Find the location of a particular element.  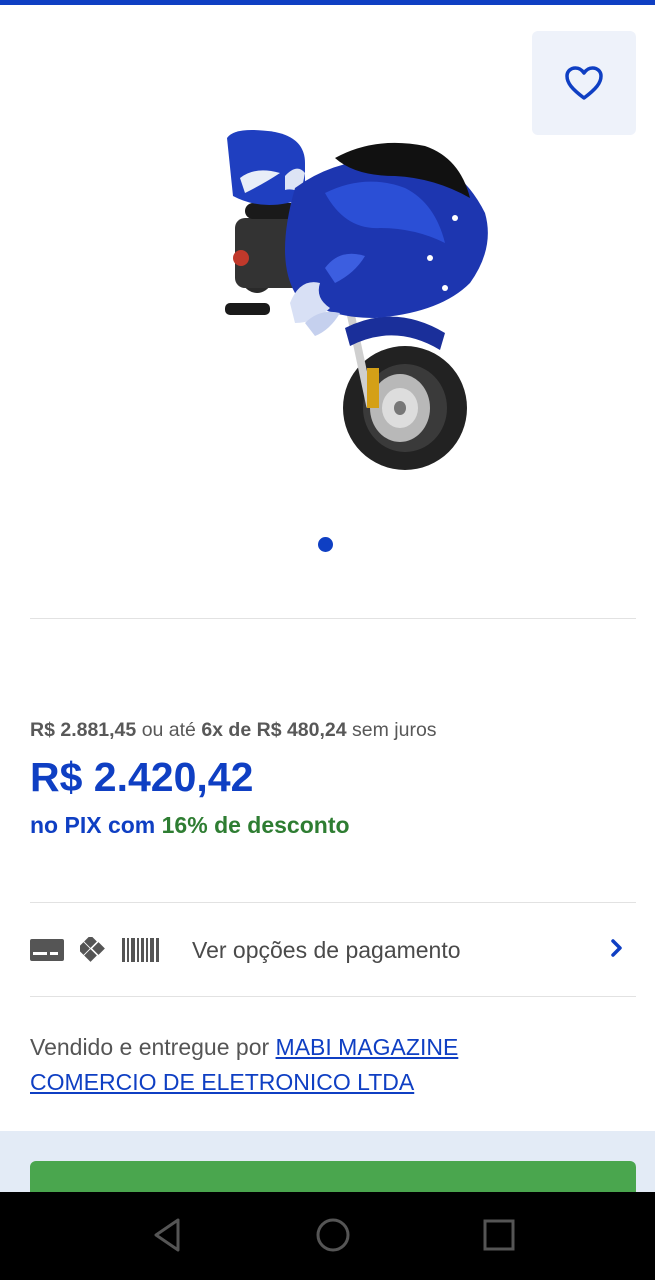

pix-price: R$ 2.420,42 is located at coordinates (142, 777).